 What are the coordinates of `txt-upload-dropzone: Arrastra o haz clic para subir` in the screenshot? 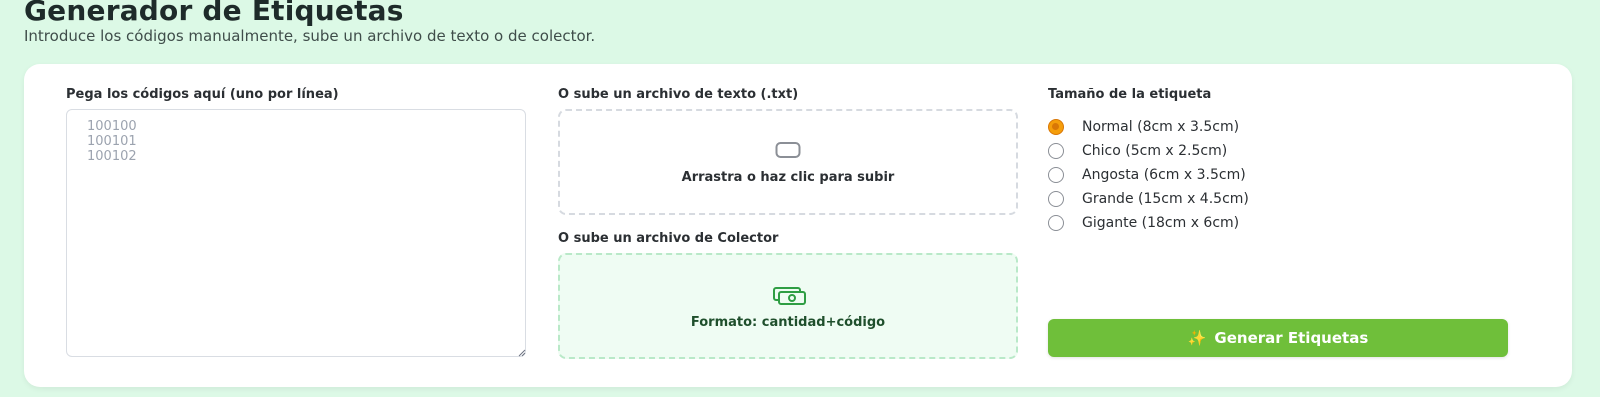 It's located at (788, 162).